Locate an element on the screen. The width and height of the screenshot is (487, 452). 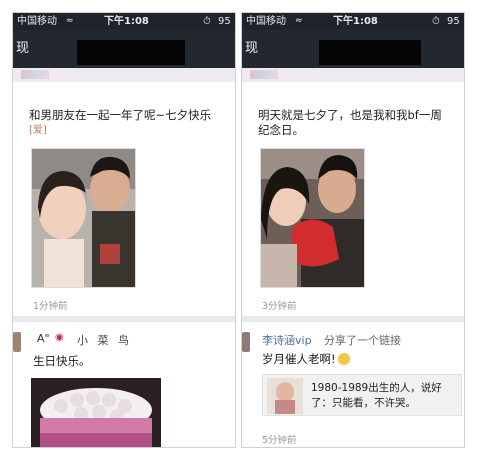
link-thumbnail-image is located at coordinates (285, 396).